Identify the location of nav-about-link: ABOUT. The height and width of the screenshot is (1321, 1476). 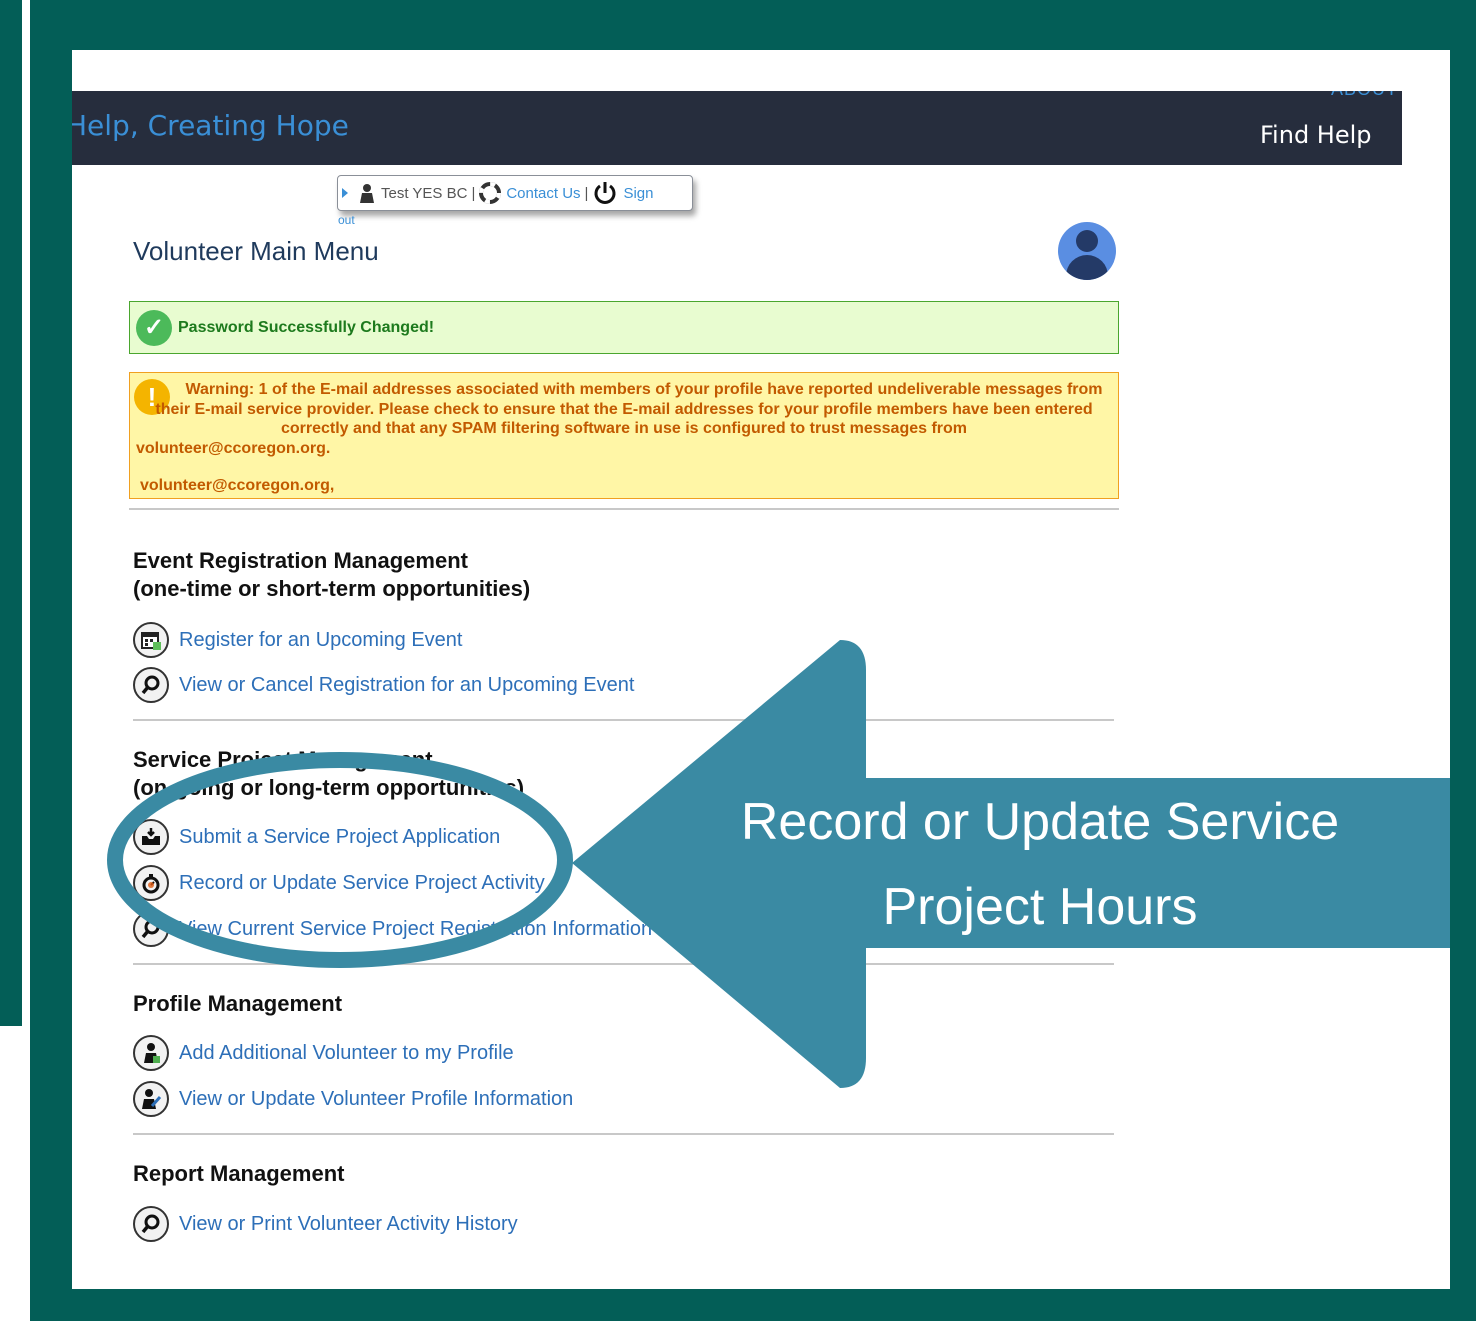
(1364, 95).